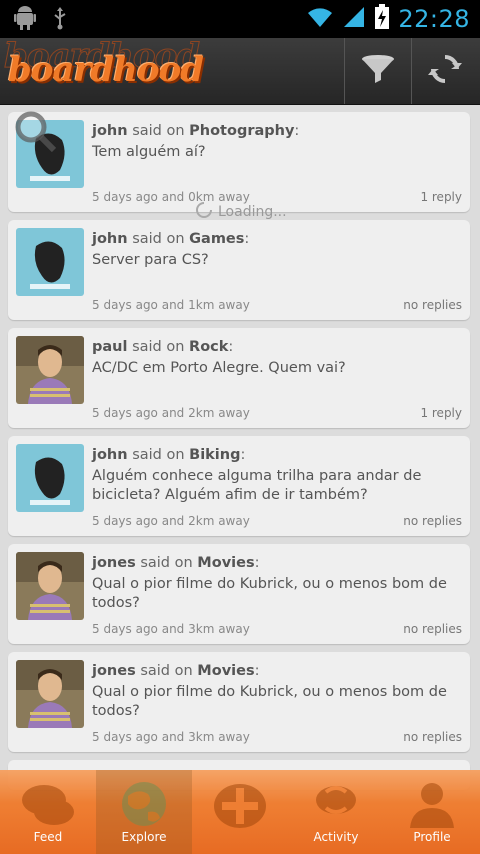  Describe the element at coordinates (240, 19) in the screenshot. I see `status-bar: 22:28` at that location.